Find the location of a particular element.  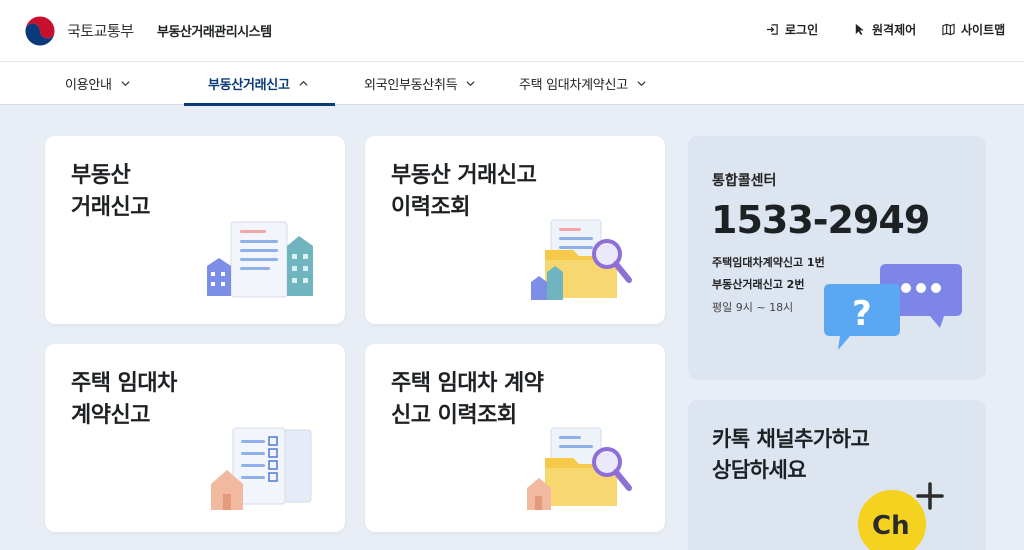

login-link: 로그인 is located at coordinates (792, 29).